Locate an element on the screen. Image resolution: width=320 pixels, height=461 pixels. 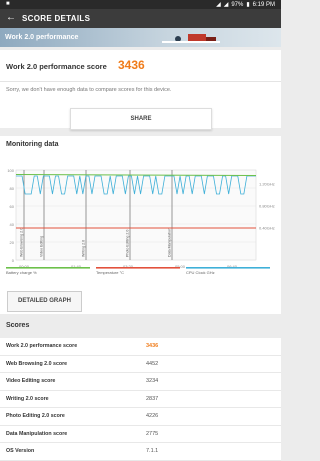
banner-title: Work 2.0 performance is located at coordinates (42, 37).